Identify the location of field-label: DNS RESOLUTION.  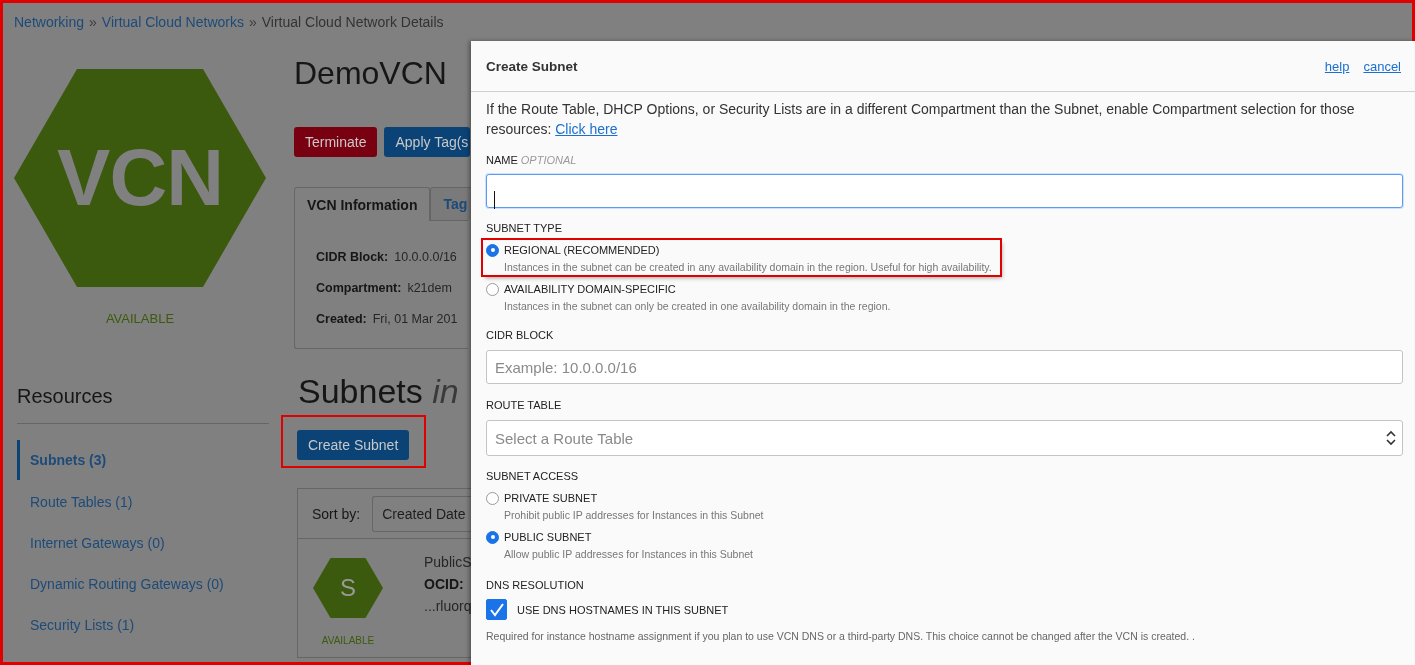
(535, 586).